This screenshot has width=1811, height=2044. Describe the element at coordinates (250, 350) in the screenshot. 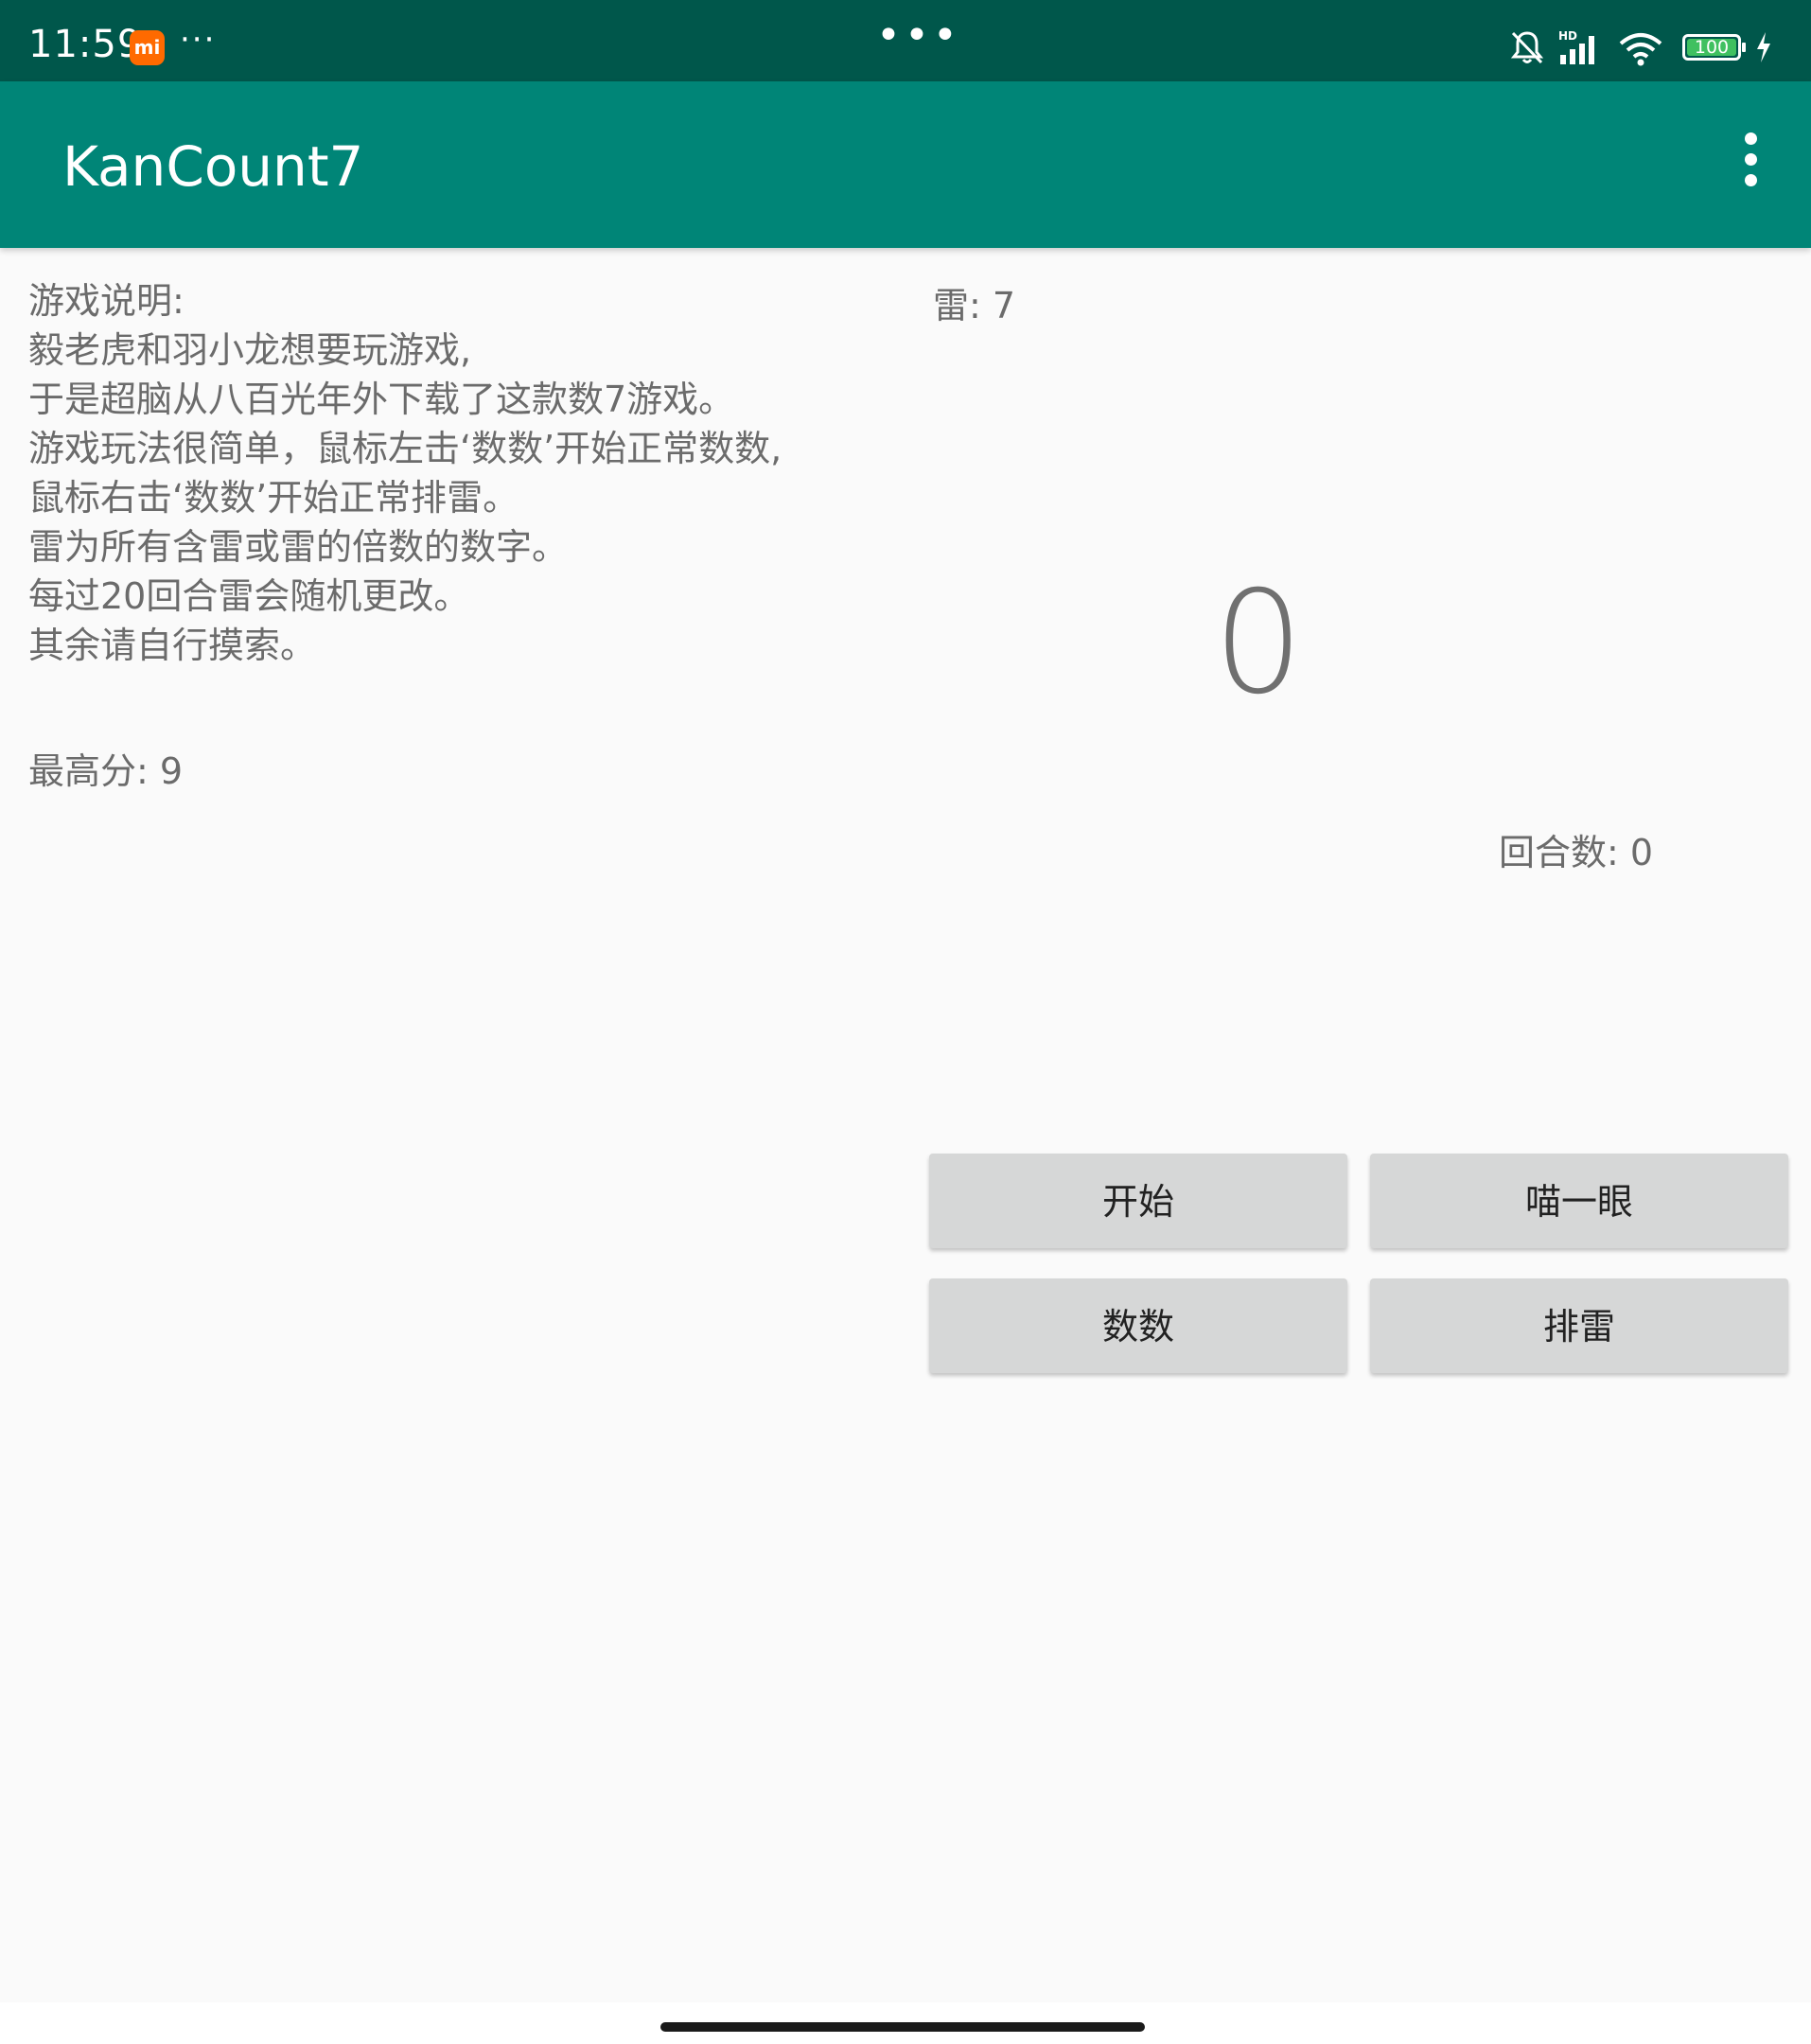

I see `instructions-line: 毅老虎和羽小龙想要玩游戏,` at that location.